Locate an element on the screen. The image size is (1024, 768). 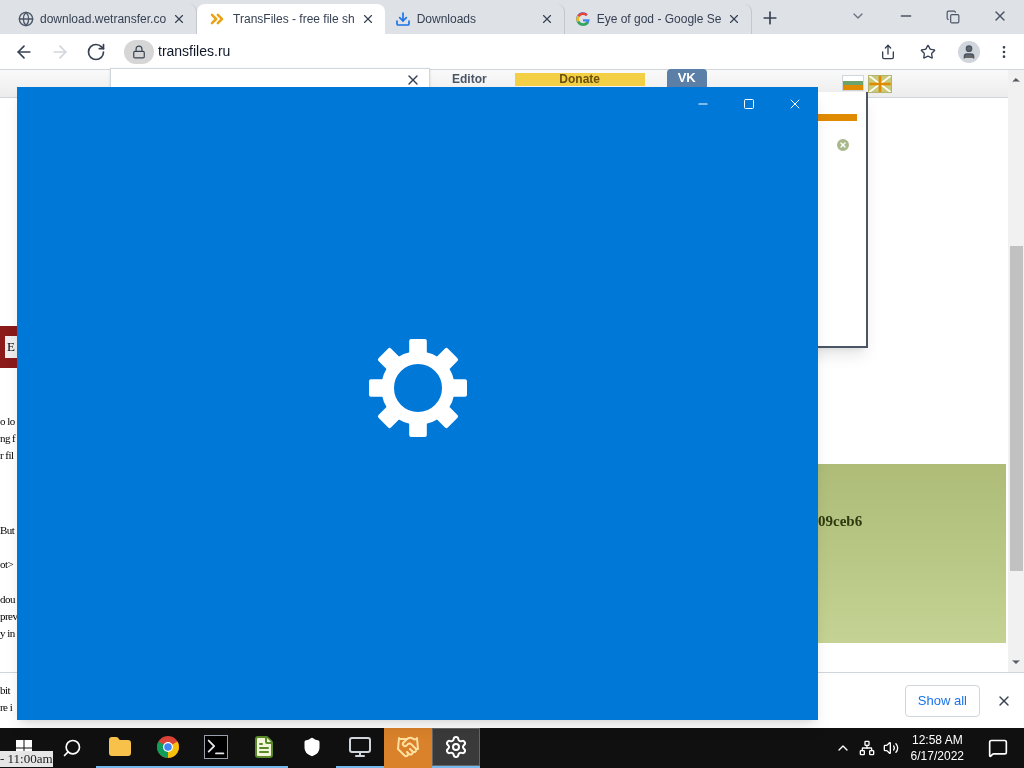
nav-link: Editor is located at coordinates (469, 79).